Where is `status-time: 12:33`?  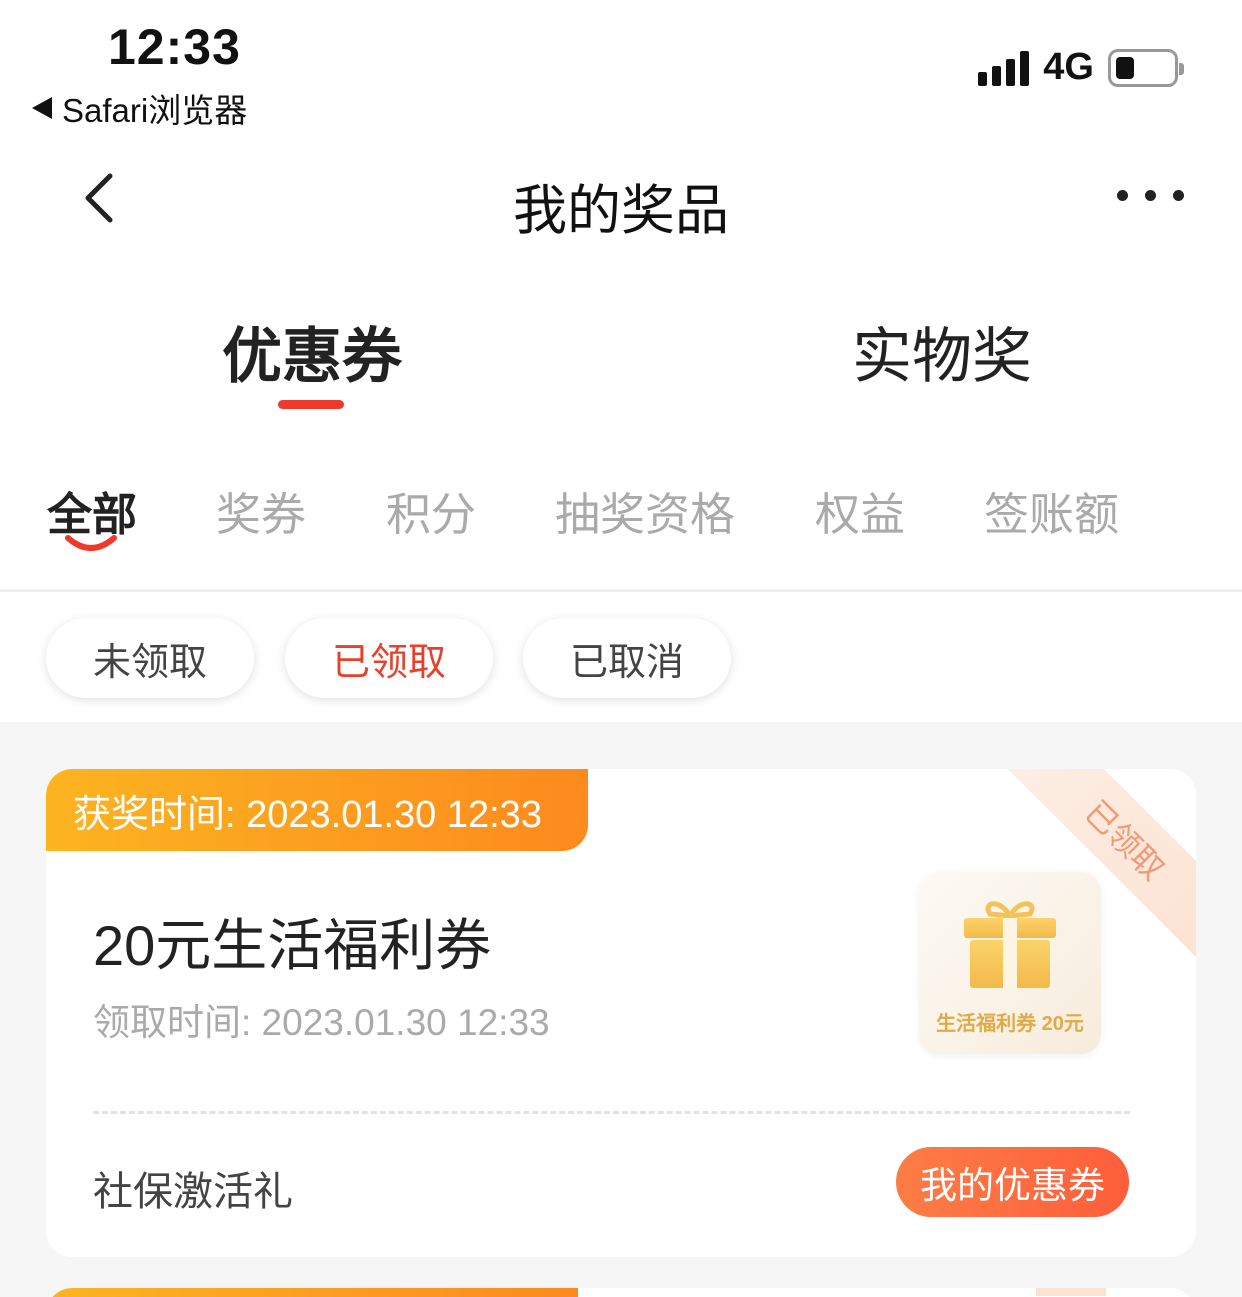 status-time: 12:33 is located at coordinates (174, 47).